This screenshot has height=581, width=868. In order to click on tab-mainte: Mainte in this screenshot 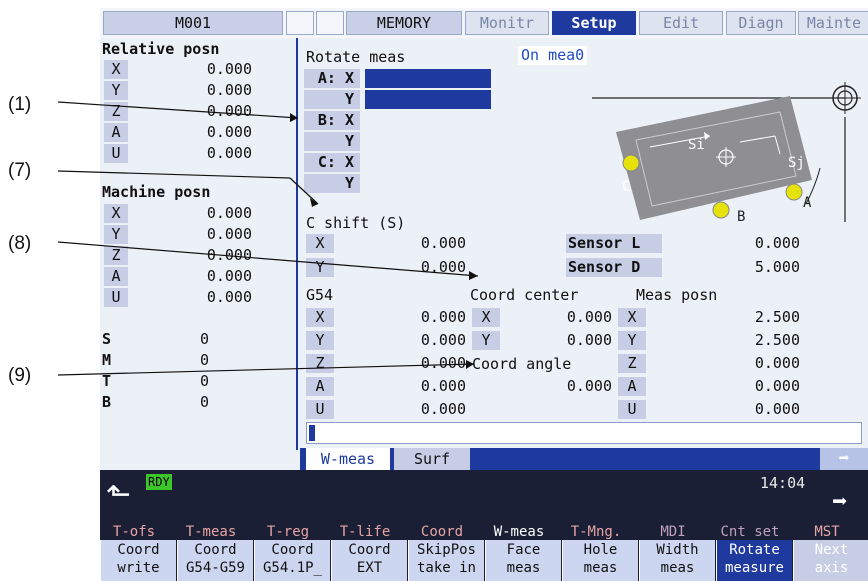, I will do `click(833, 23)`.